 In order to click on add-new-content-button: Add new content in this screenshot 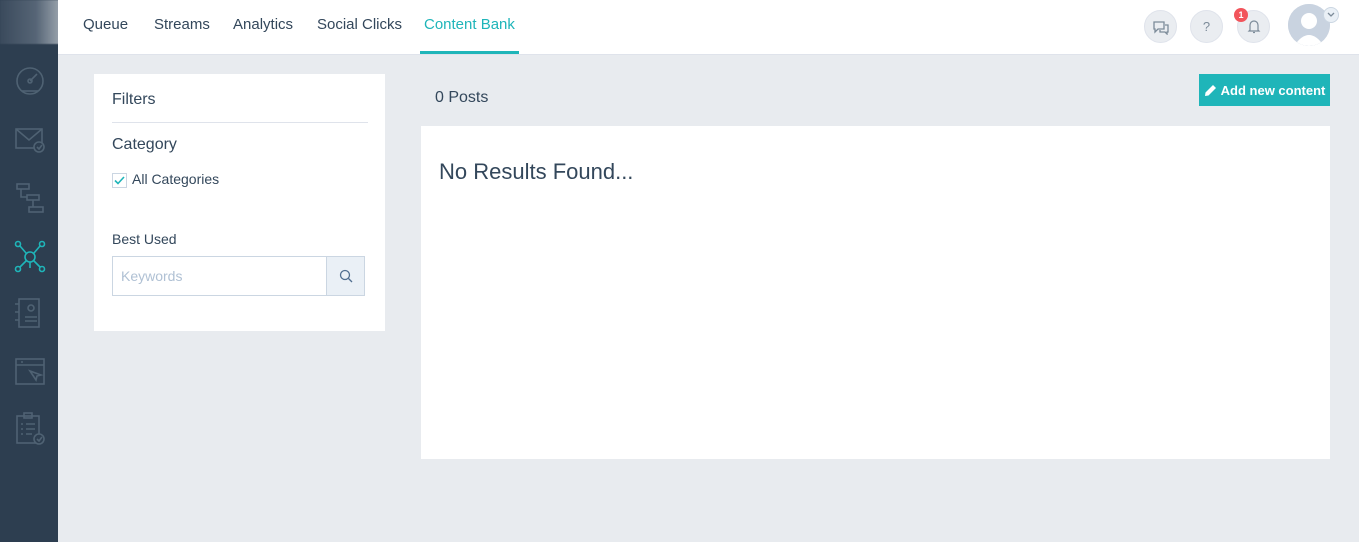, I will do `click(1264, 90)`.